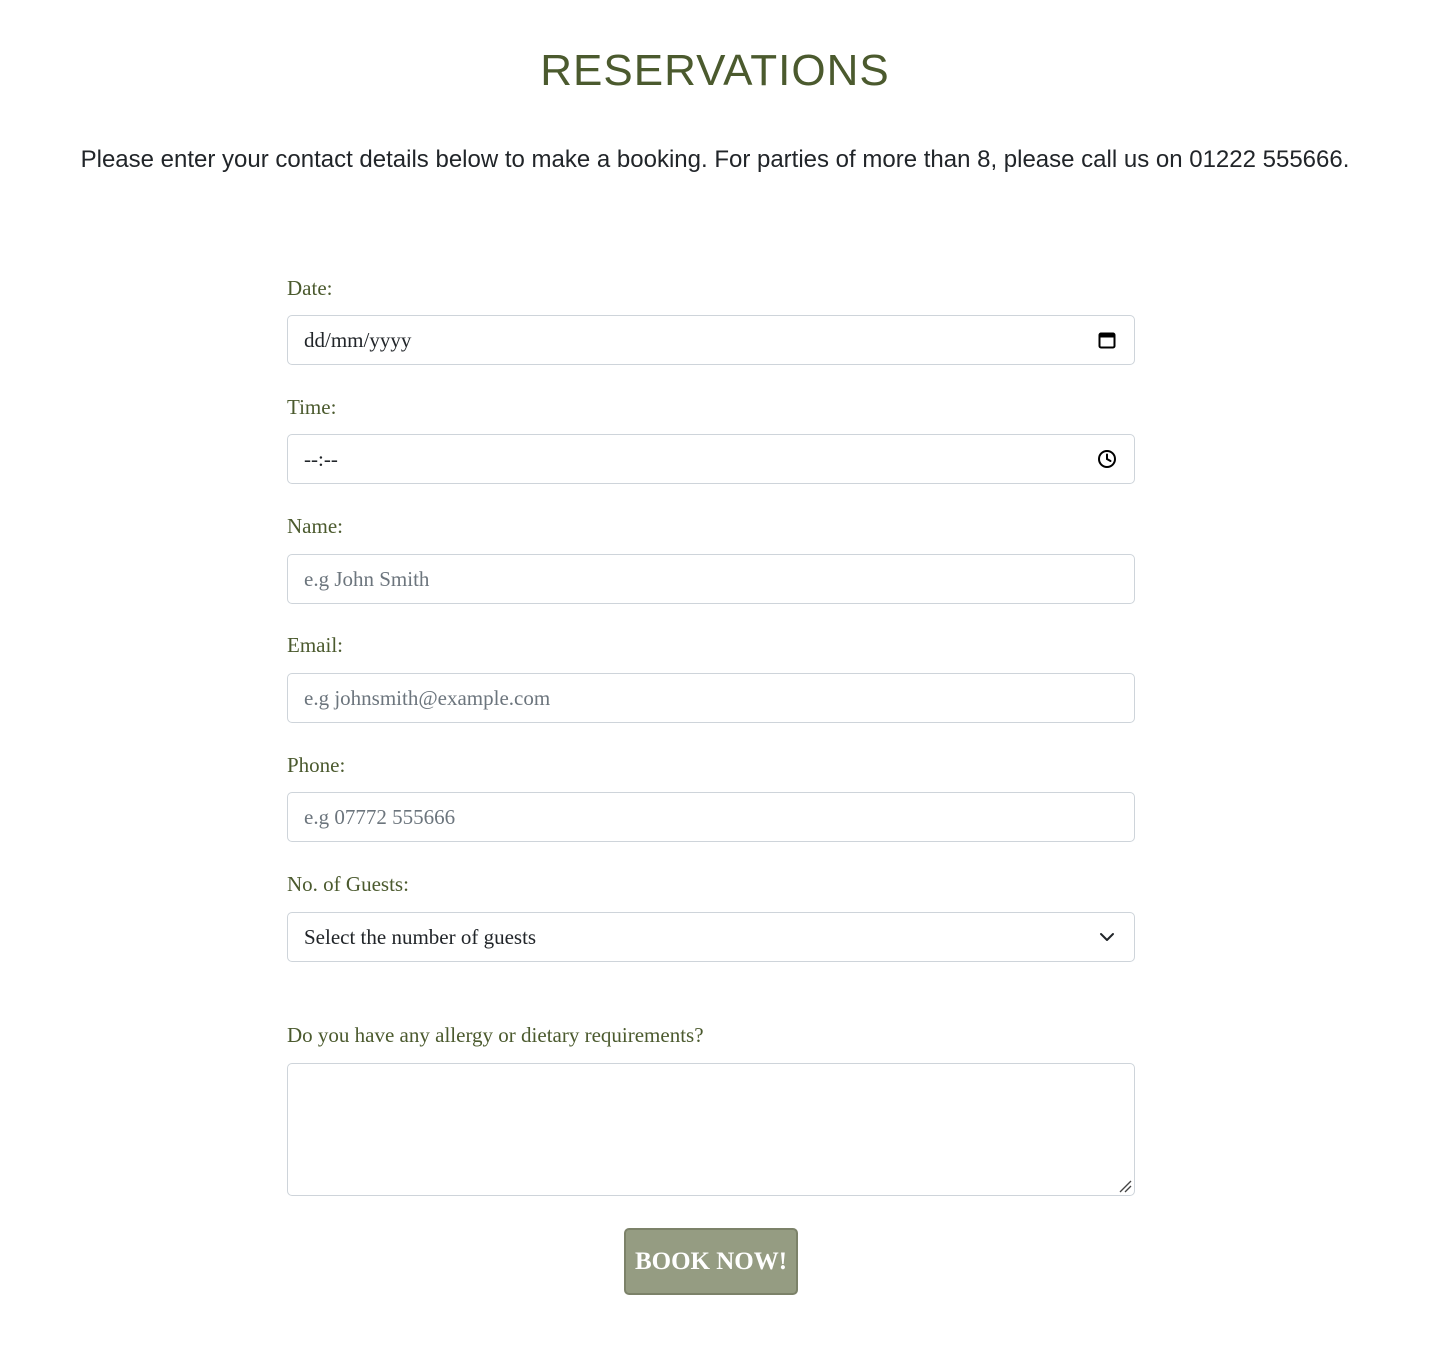 The height and width of the screenshot is (1360, 1430). What do you see at coordinates (711, 340) in the screenshot?
I see `date-input: dd/mm/yyyy` at bounding box center [711, 340].